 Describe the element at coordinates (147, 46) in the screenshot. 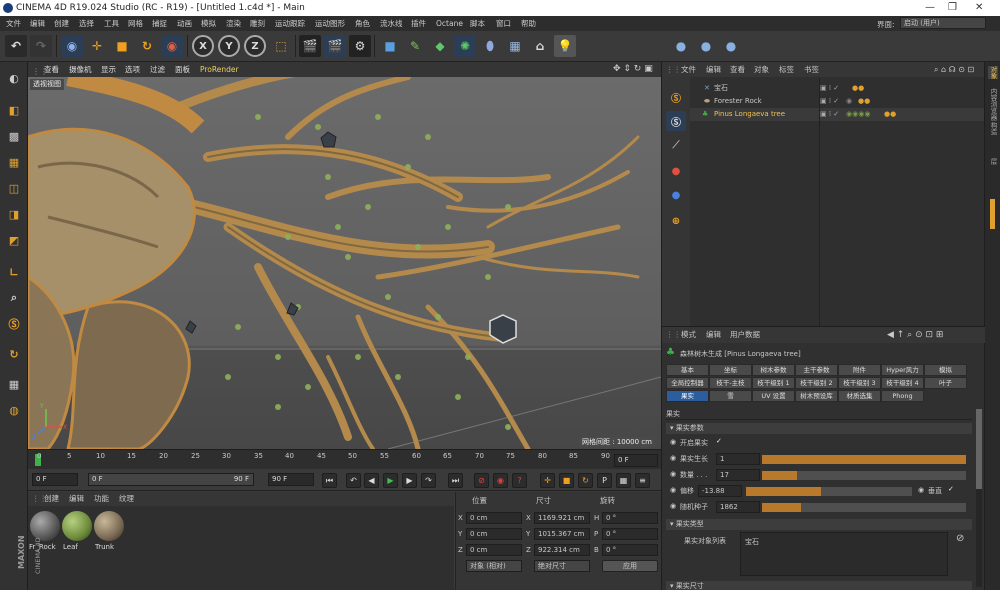

I see `rotate-icon: ↻` at that location.